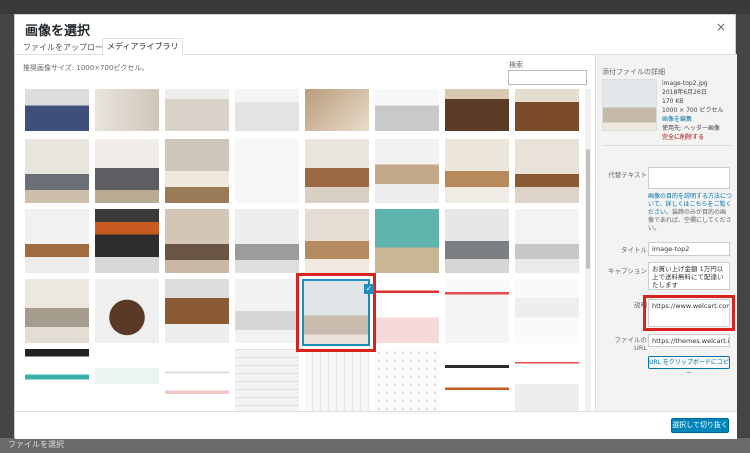  What do you see at coordinates (667, 145) in the screenshot?
I see `sidebar-divider` at bounding box center [667, 145].